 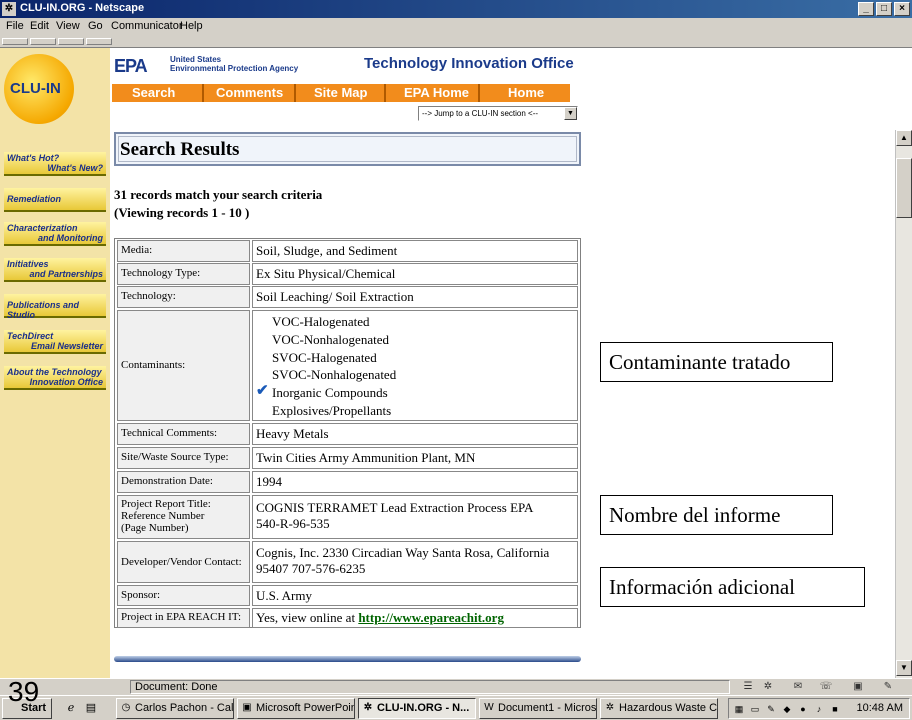 I want to click on menu-edit: Edit, so click(x=39, y=26).